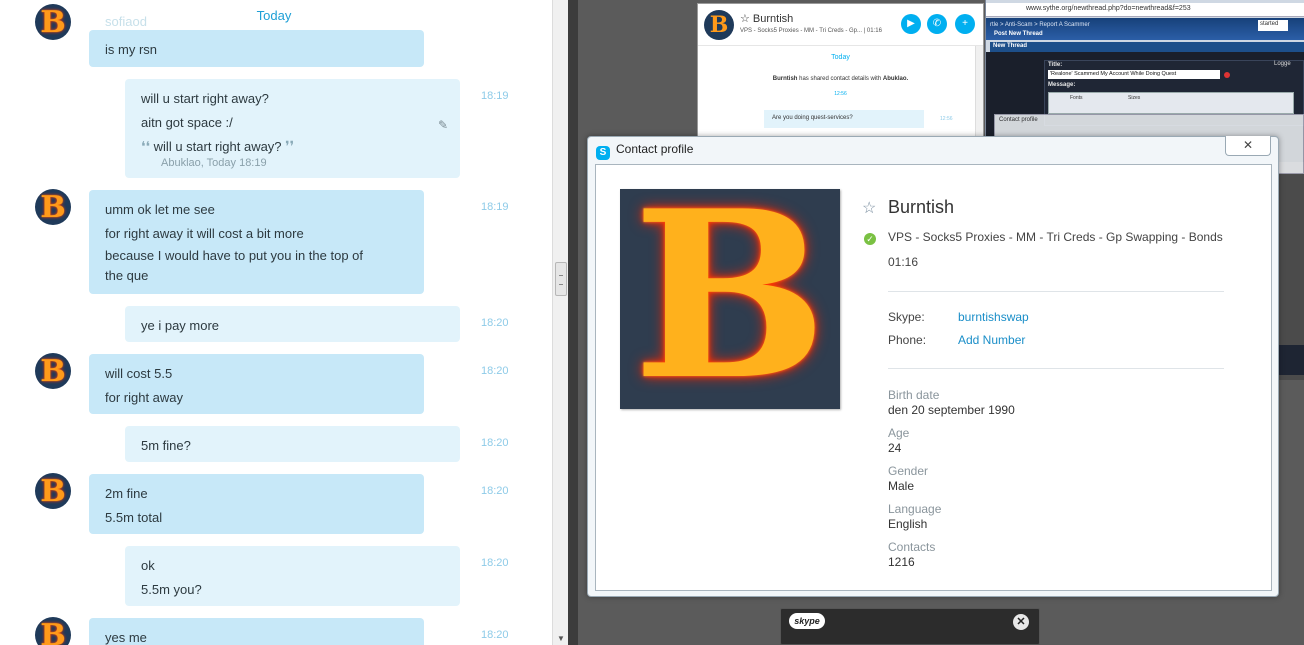  I want to click on sizes-dropdown: Sizes, so click(1134, 98).